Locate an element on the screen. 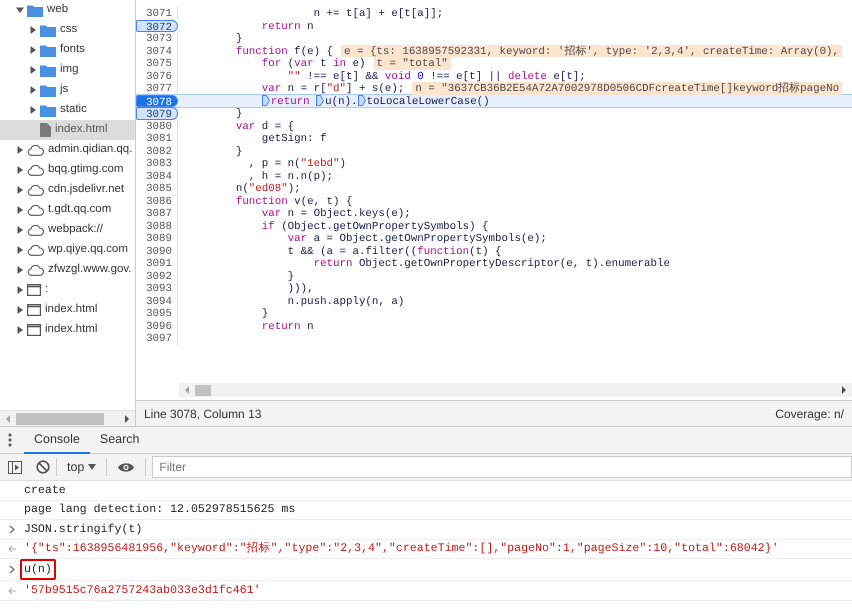  line-number: 3094 is located at coordinates (157, 300).